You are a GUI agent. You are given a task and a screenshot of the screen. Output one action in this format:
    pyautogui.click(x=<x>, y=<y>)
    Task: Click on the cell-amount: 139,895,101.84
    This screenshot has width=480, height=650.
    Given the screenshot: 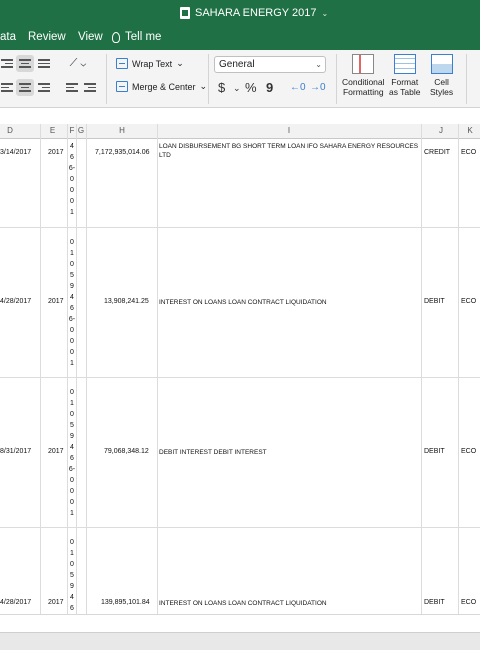 What is the action you would take?
    pyautogui.click(x=125, y=602)
    